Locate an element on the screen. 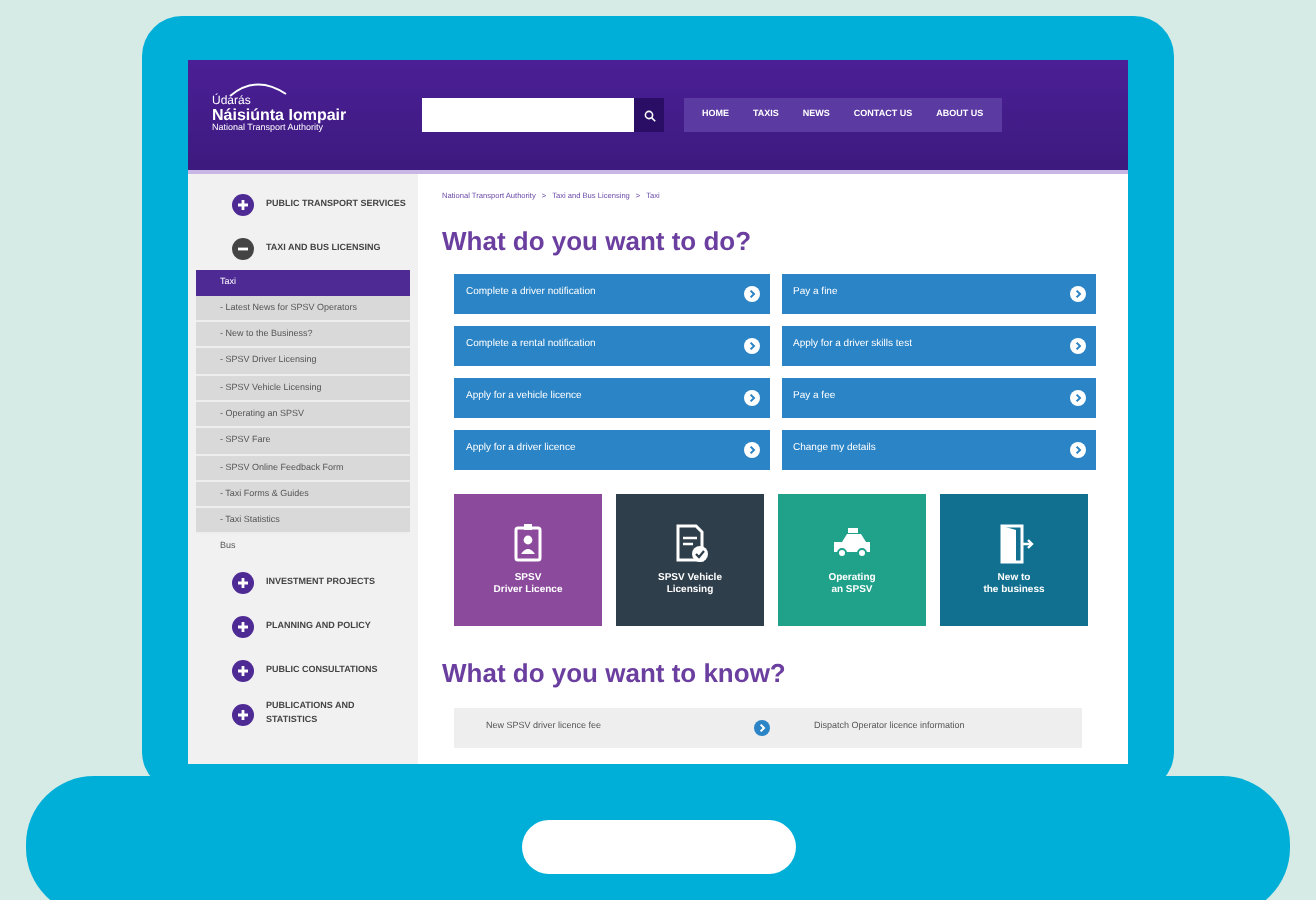 The image size is (1316, 900). section-heading: What do you want to do? is located at coordinates (598, 241).